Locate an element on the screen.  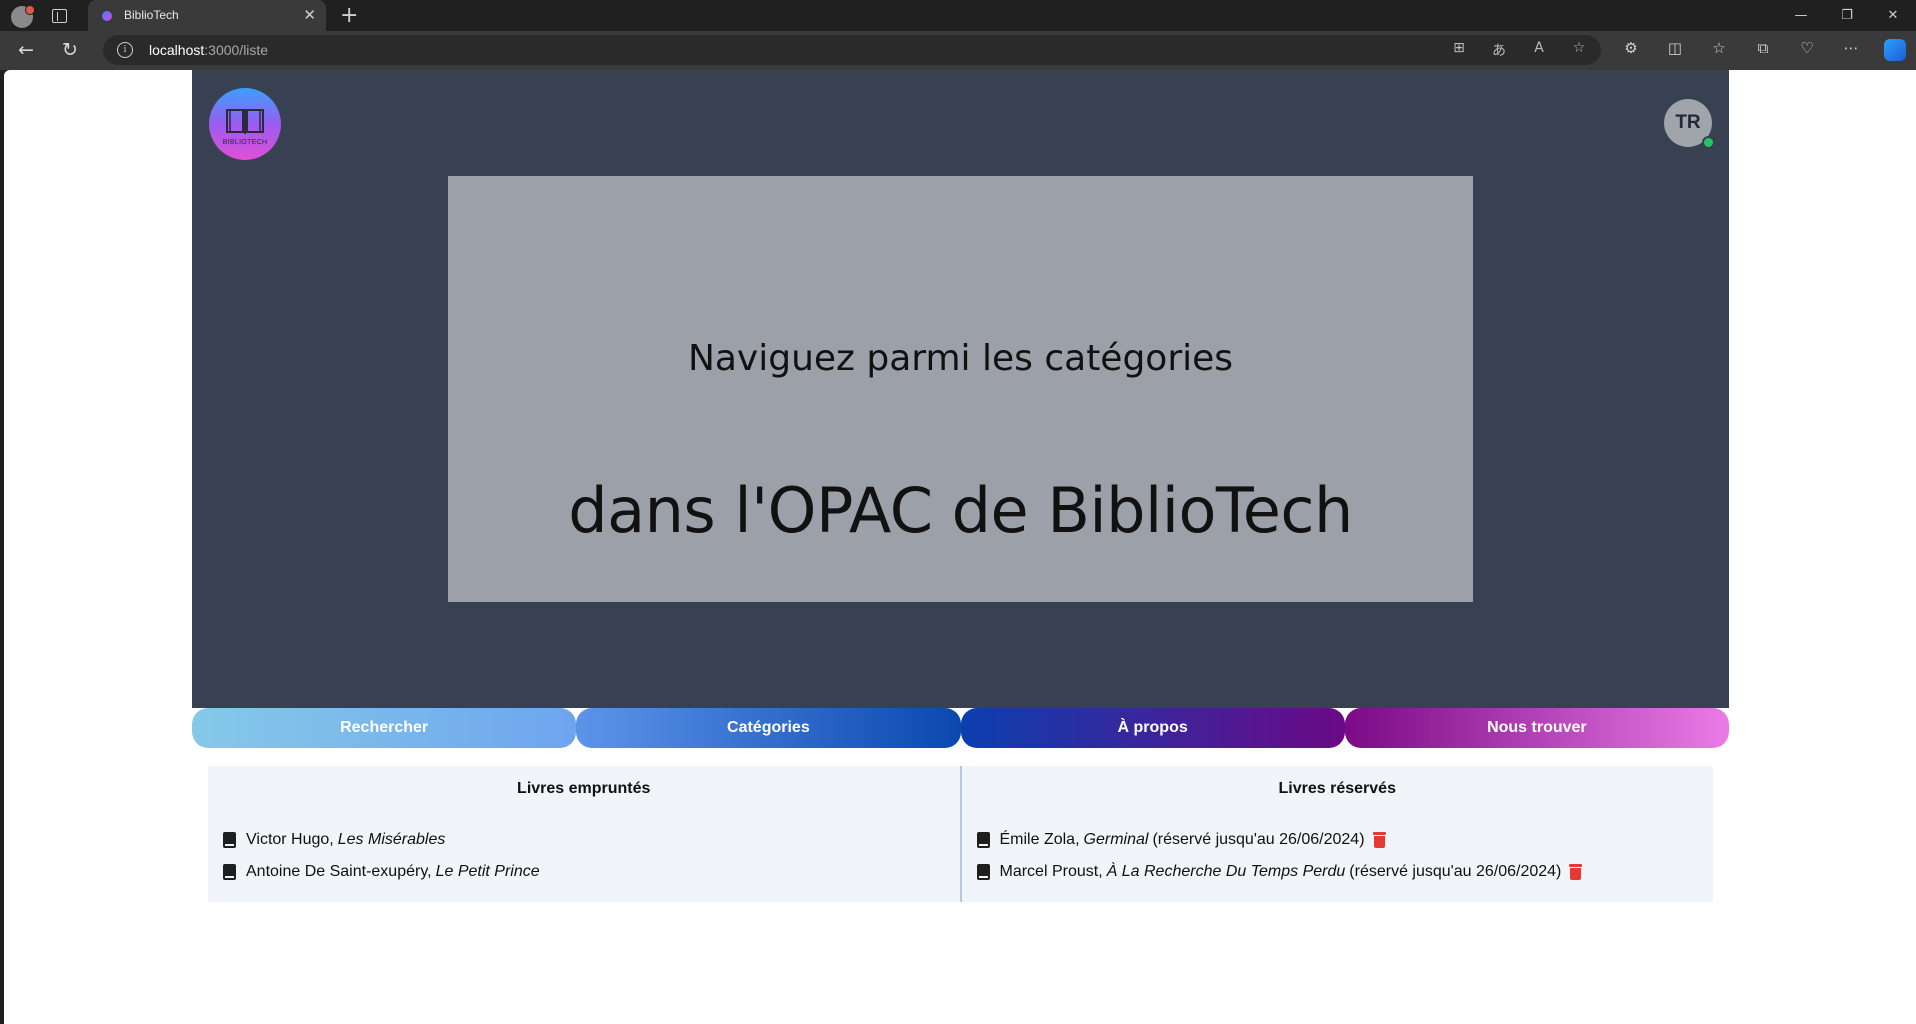
site-info-icon: i is located at coordinates (125, 50).